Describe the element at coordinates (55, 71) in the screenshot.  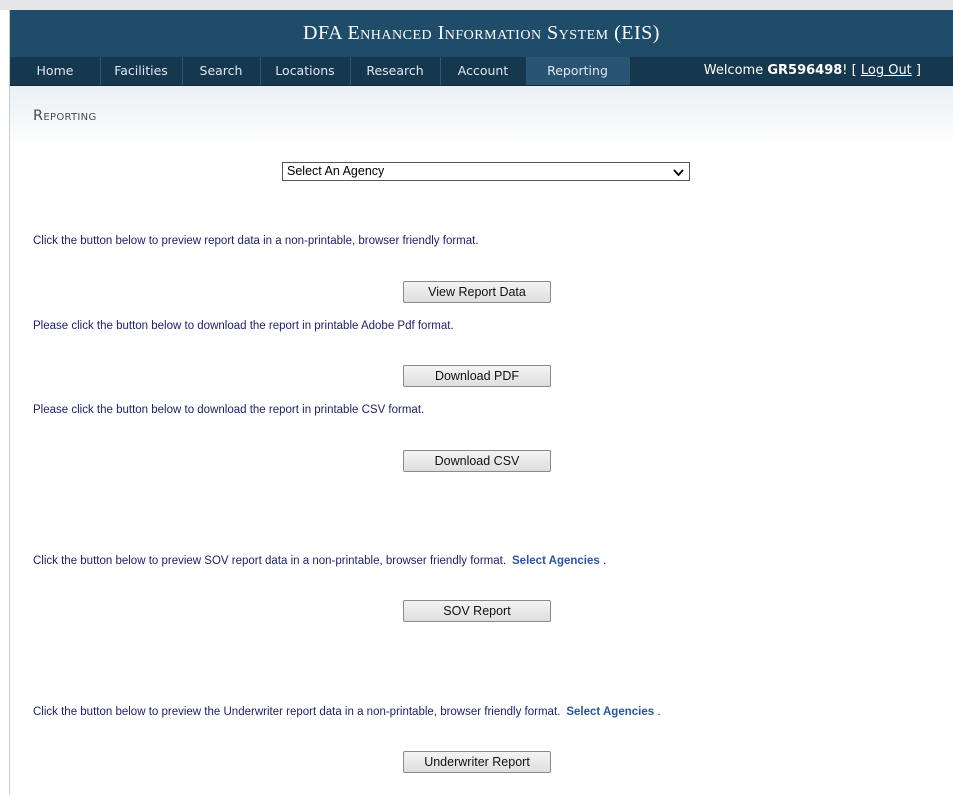
I see `nav-home: Home` at that location.